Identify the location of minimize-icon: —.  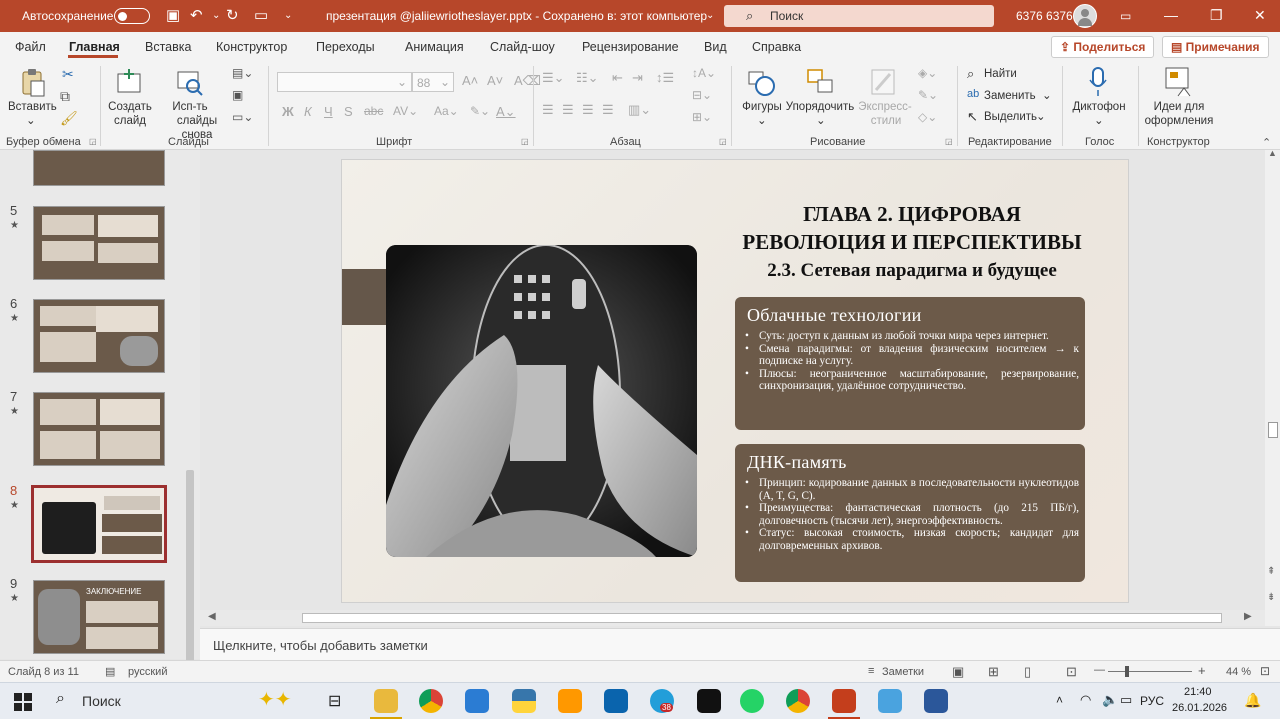
(1171, 15).